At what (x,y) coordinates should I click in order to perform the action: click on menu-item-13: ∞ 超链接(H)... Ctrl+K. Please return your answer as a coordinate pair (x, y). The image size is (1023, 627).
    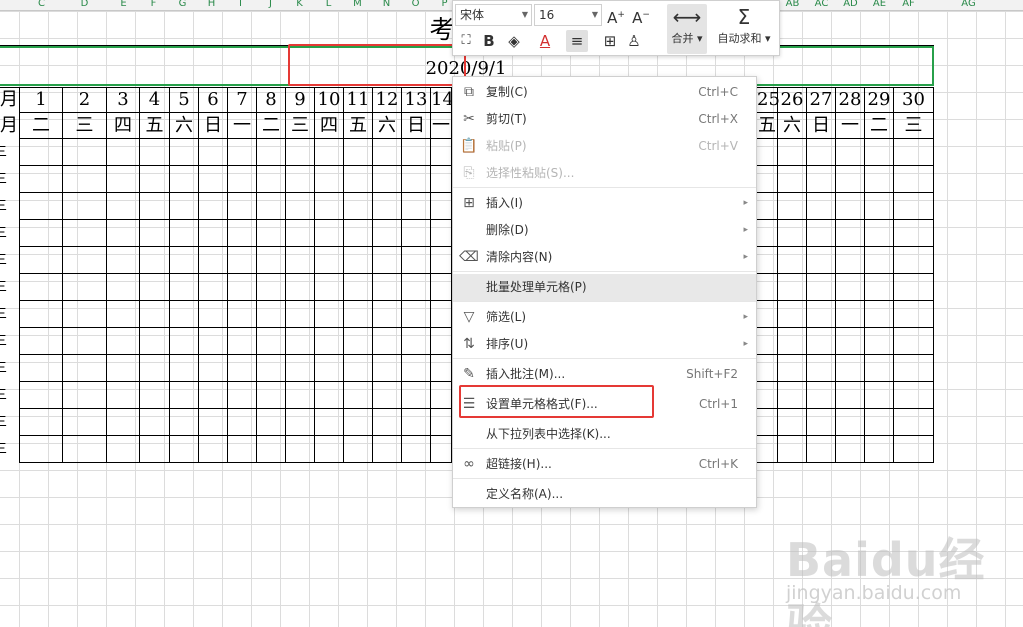
    Looking at the image, I should click on (604, 464).